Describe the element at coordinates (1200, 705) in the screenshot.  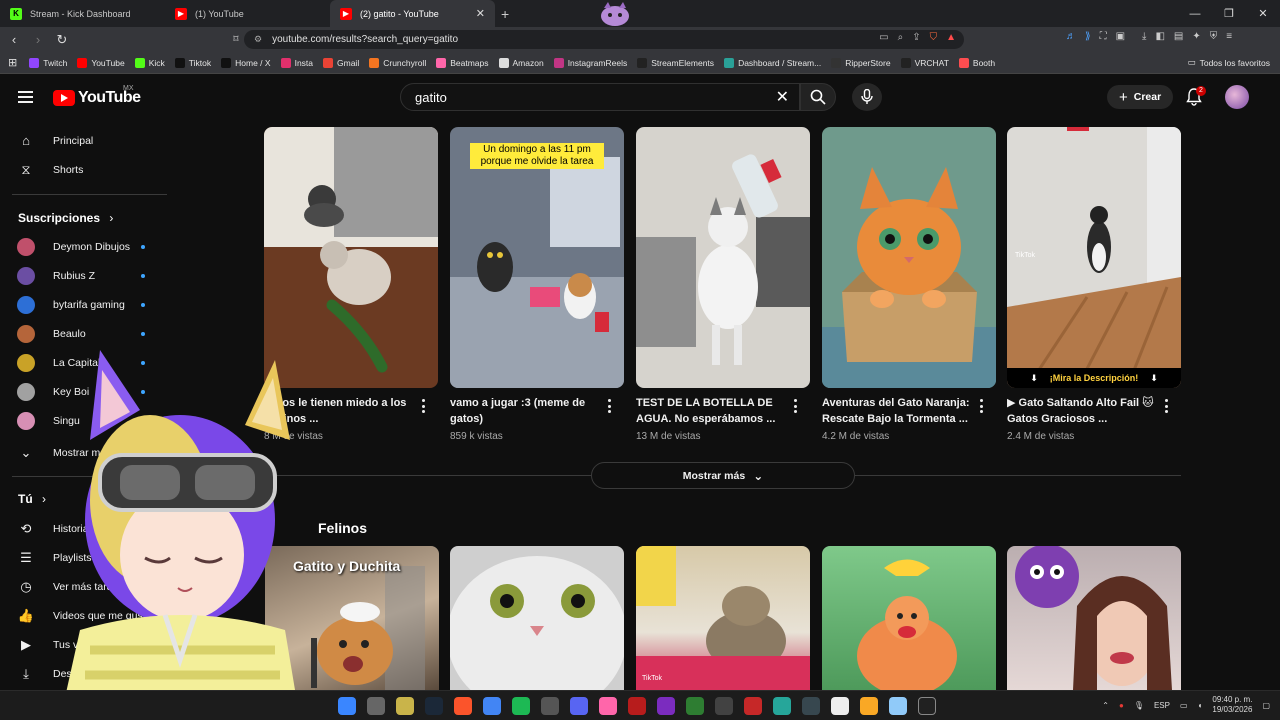
I see `volume-icon: ◖` at that location.